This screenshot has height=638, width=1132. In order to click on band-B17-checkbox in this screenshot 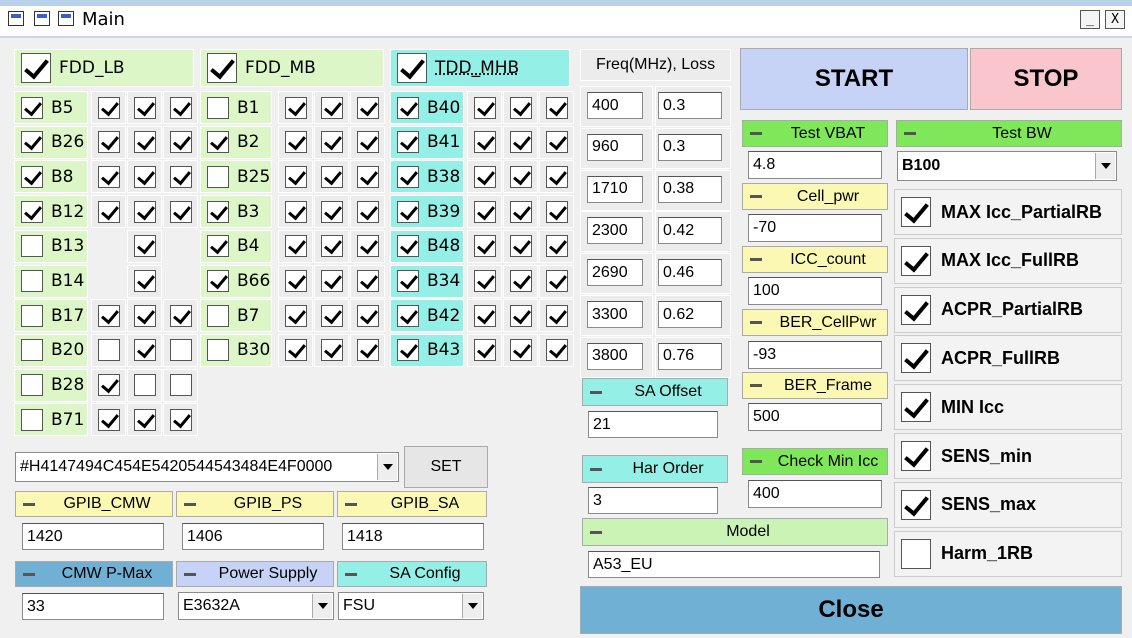, I will do `click(32, 315)`.